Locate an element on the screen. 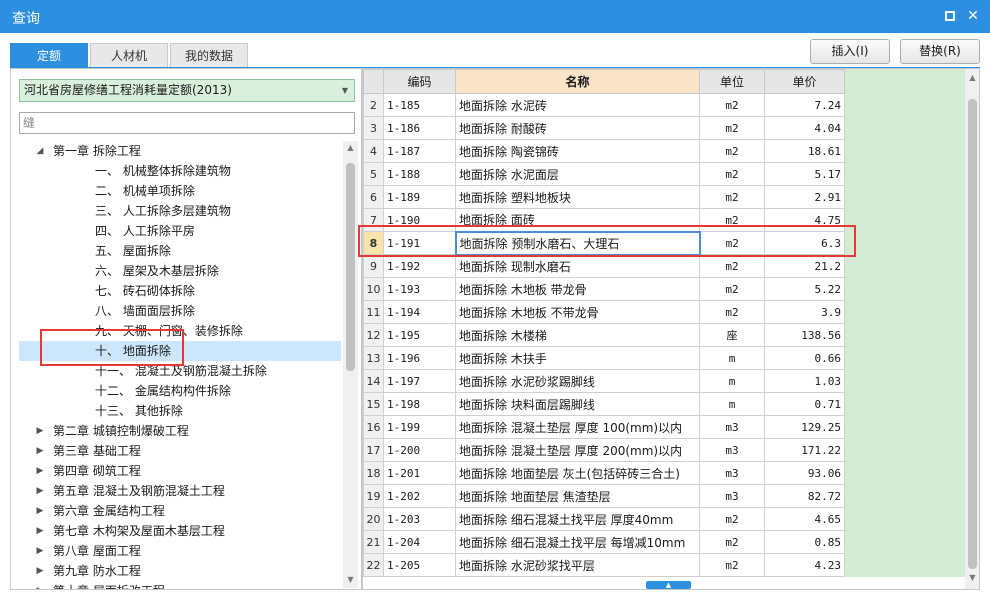 The width and height of the screenshot is (990, 600). code-cell: 1-192 is located at coordinates (419, 266).